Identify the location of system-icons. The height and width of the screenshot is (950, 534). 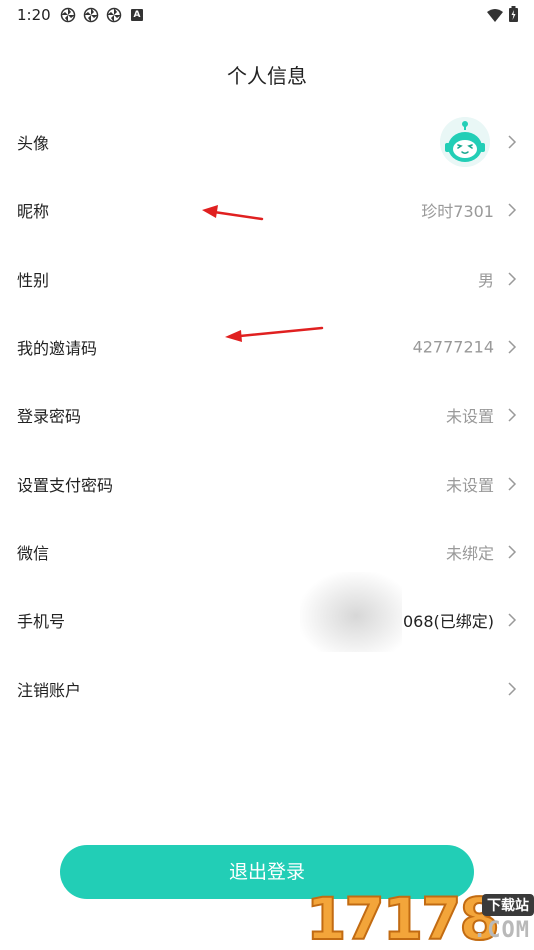
(502, 16).